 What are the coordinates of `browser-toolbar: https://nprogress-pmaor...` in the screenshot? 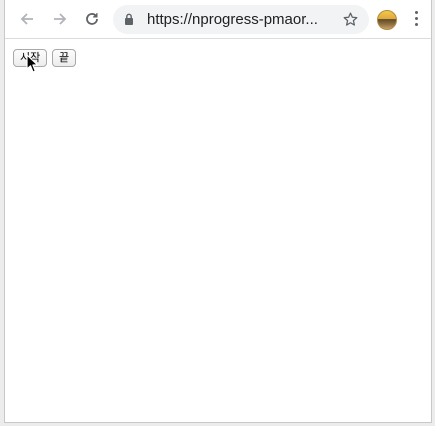 It's located at (218, 19).